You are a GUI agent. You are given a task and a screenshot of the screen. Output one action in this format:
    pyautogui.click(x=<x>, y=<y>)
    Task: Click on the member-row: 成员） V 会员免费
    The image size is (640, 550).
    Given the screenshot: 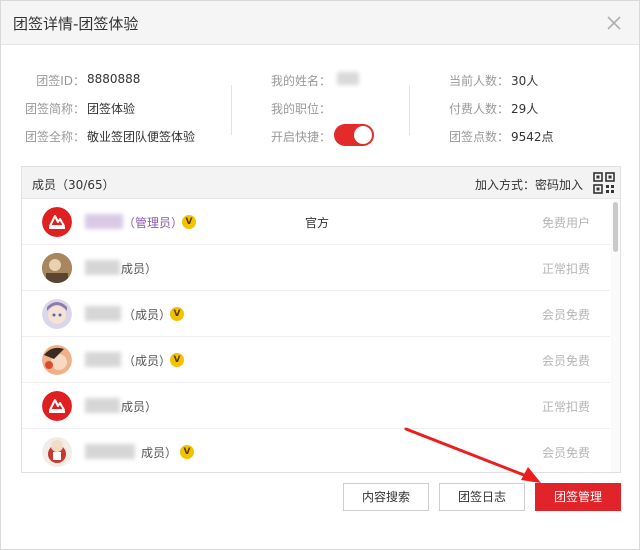 What is the action you would take?
    pyautogui.click(x=316, y=450)
    